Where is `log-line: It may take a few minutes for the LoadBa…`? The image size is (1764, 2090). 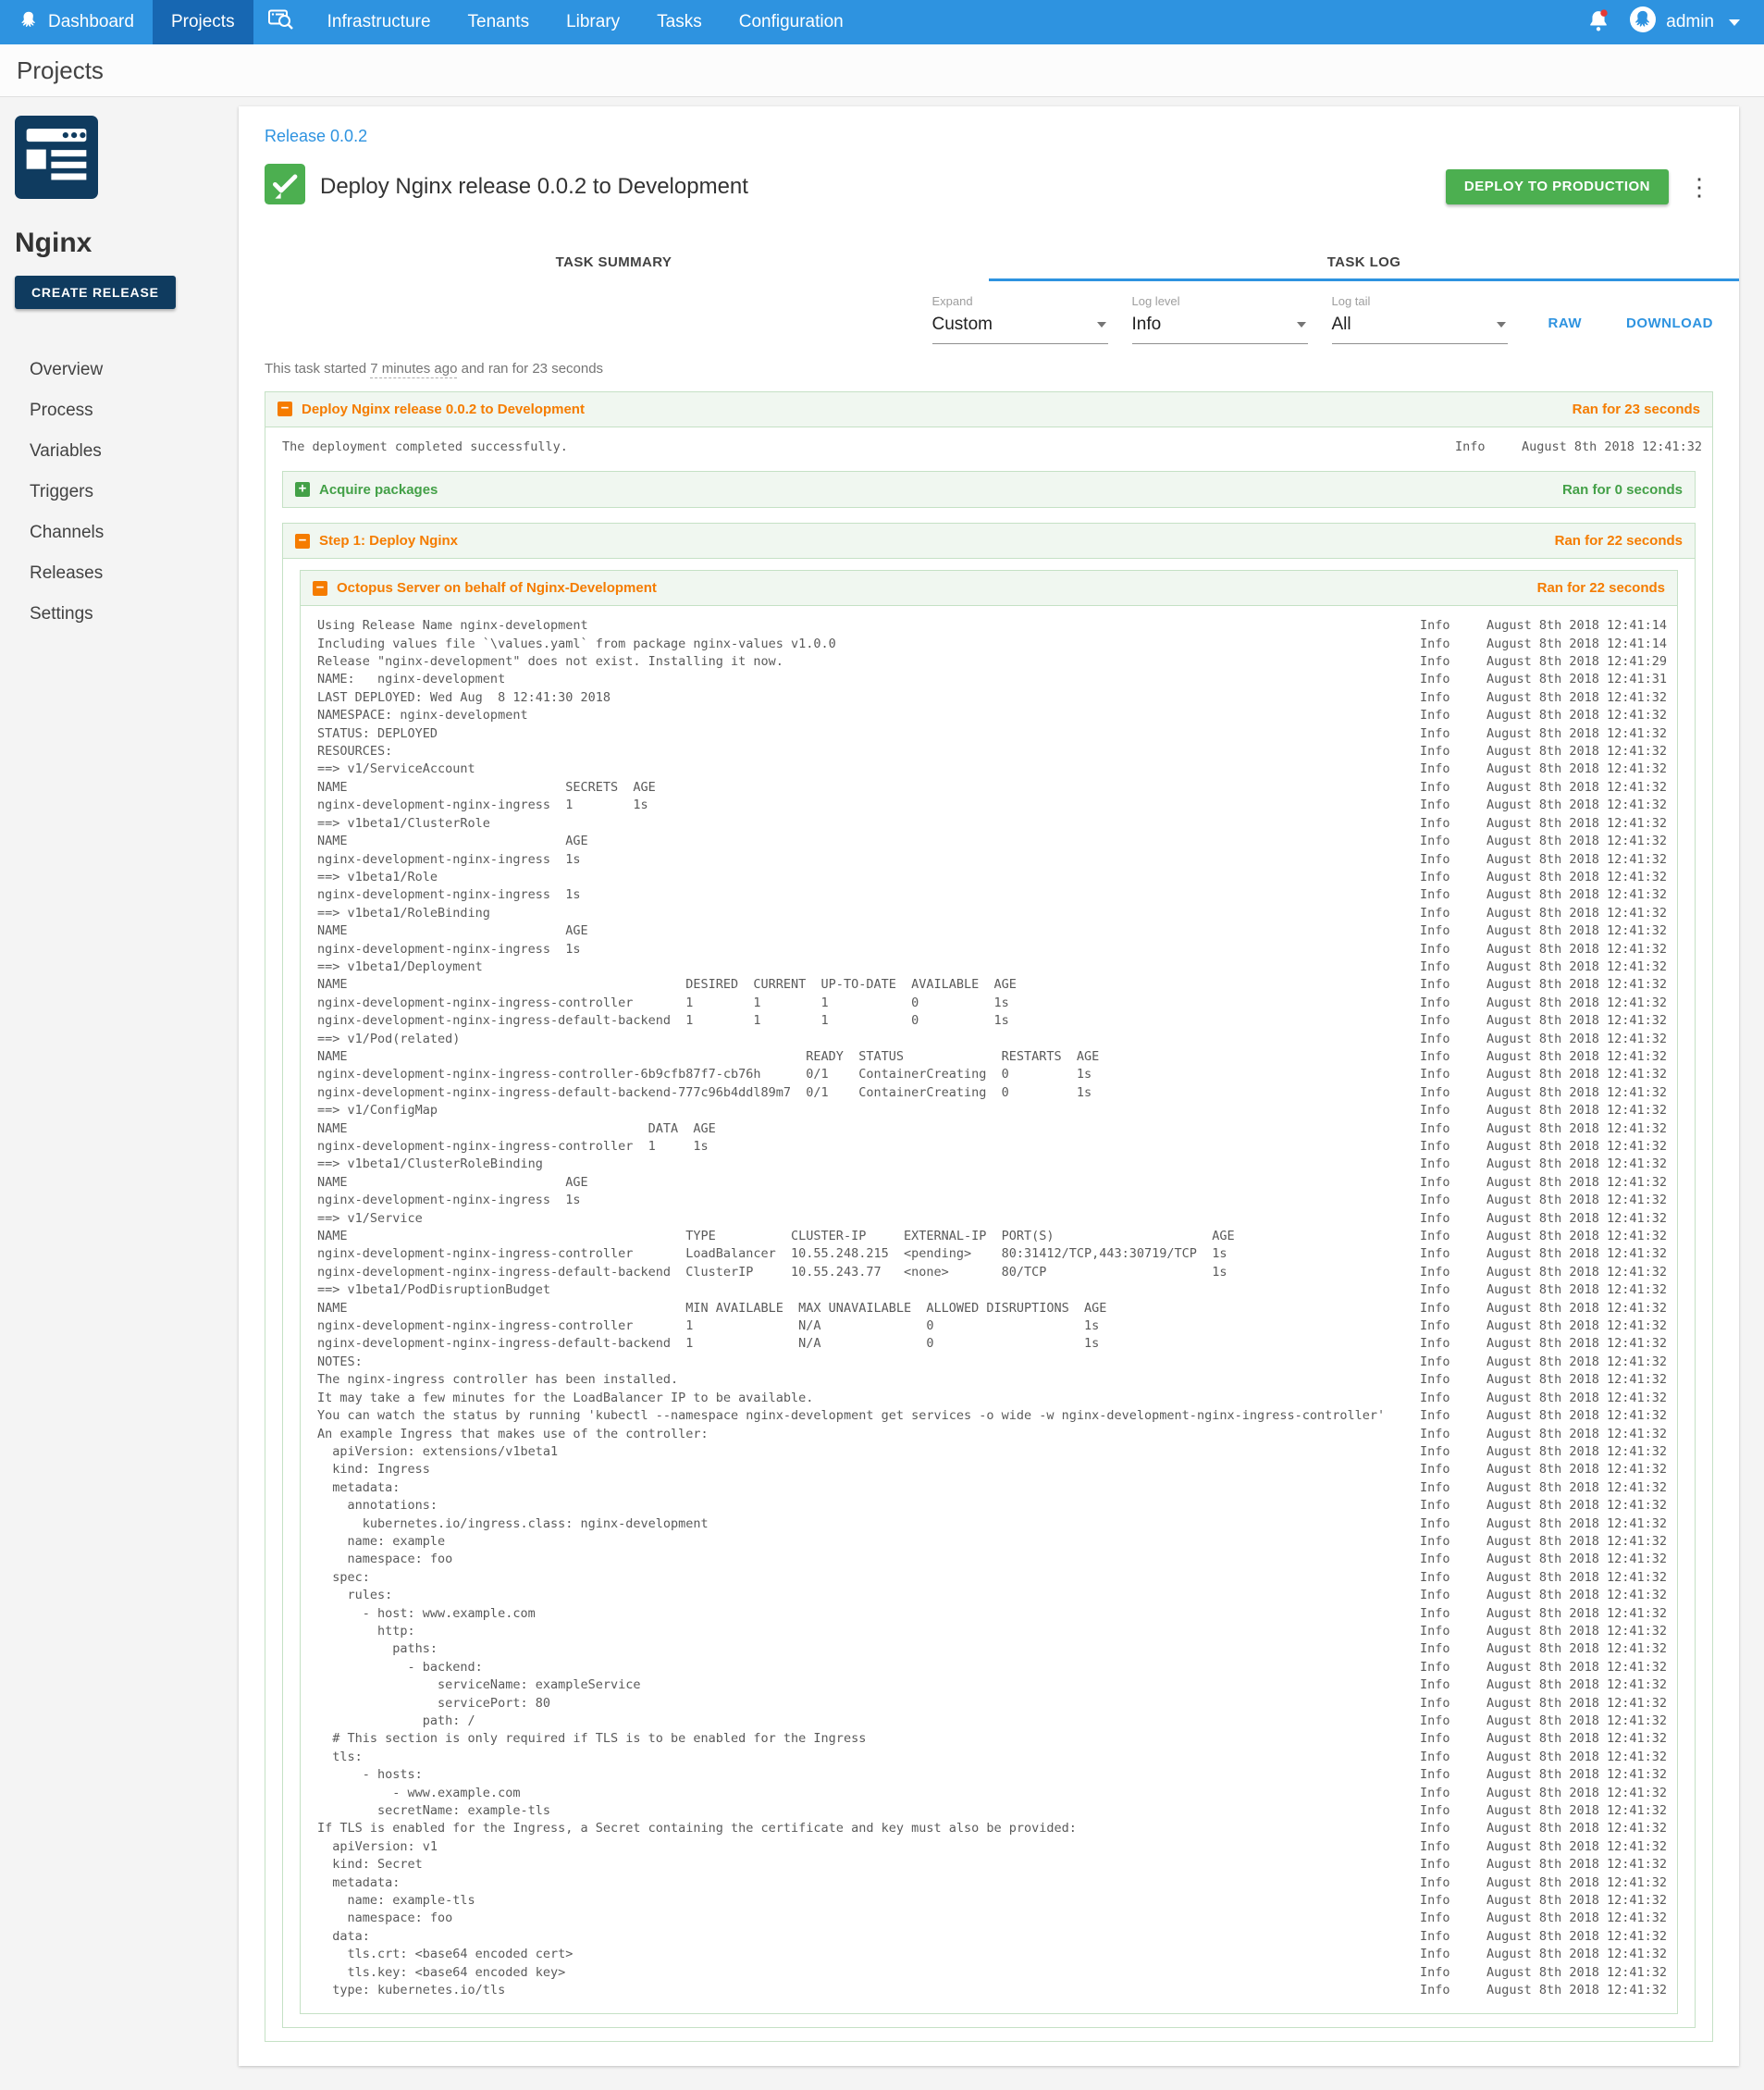
log-line: It may take a few minutes for the LoadBa… is located at coordinates (992, 1397).